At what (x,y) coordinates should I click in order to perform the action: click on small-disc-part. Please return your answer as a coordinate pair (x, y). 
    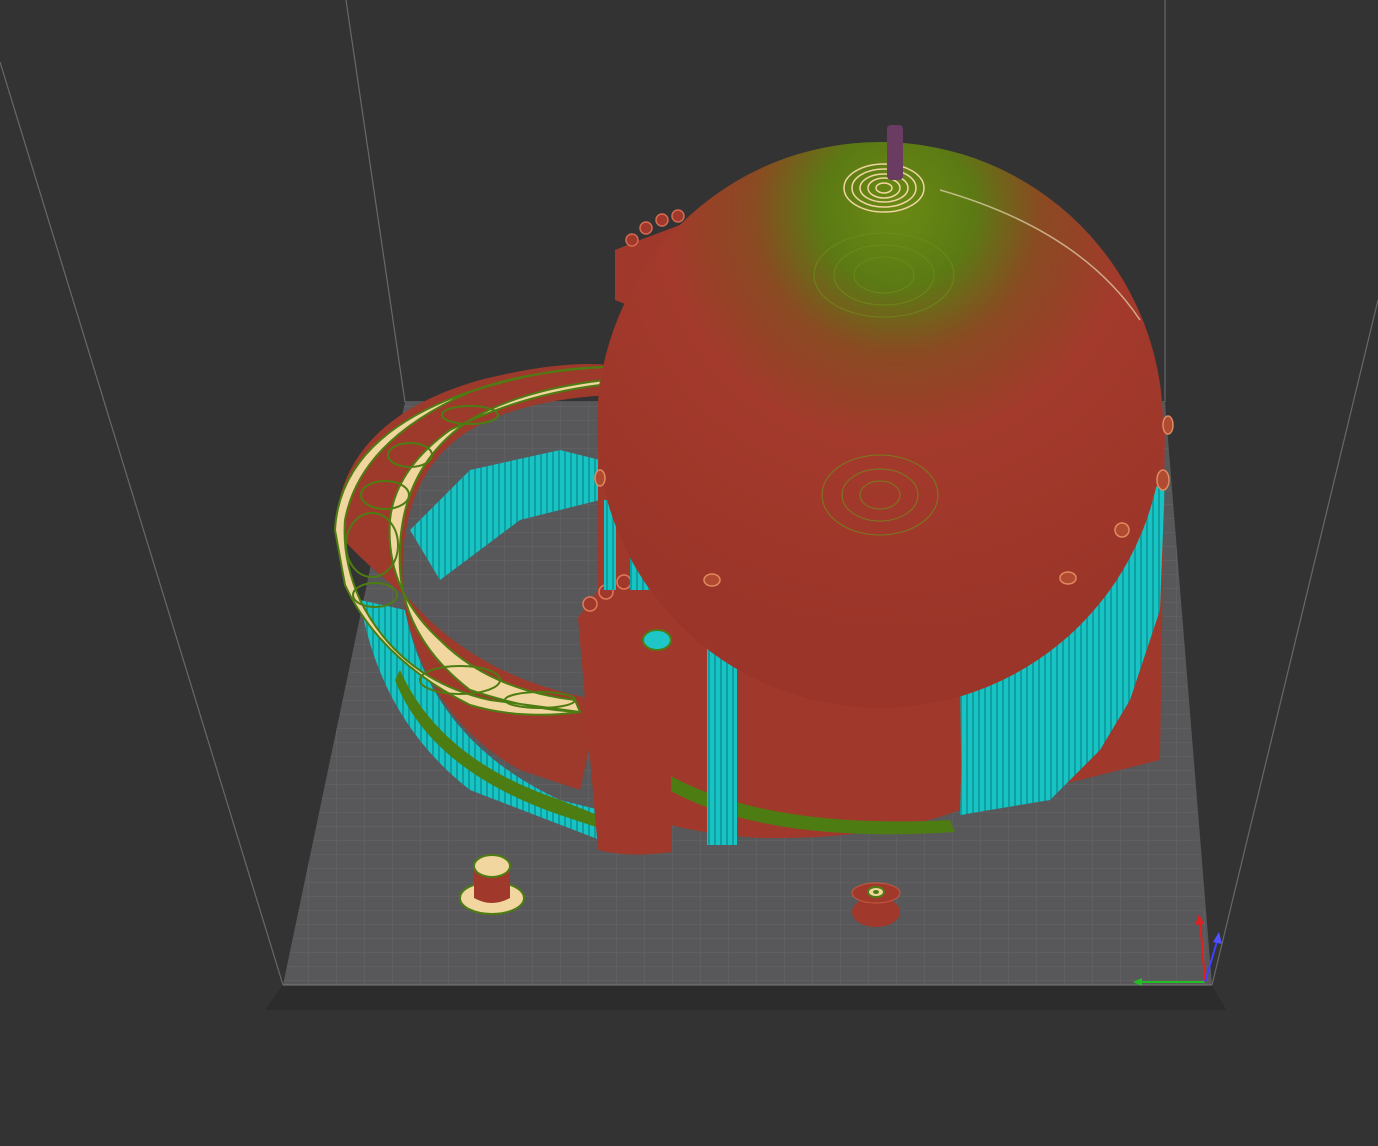
    Looking at the image, I should click on (876, 904).